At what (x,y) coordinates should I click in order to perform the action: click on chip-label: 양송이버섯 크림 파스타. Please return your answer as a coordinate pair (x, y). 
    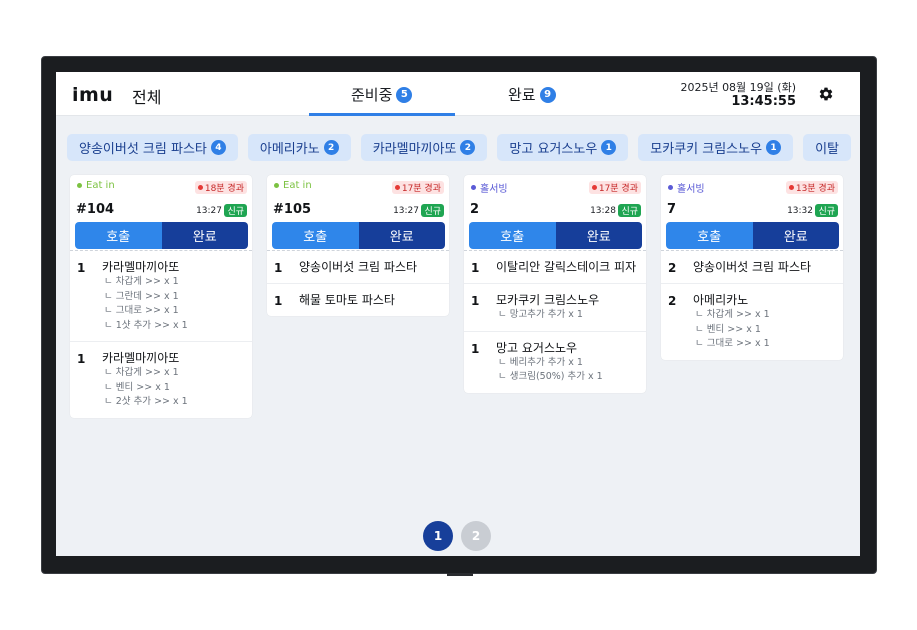
    Looking at the image, I should click on (143, 149).